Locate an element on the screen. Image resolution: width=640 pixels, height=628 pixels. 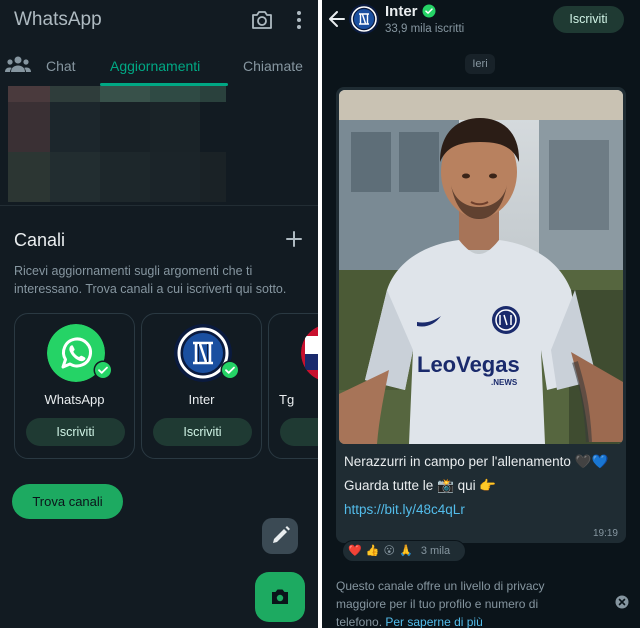
subscribe-button: Is is located at coordinates (299, 432).